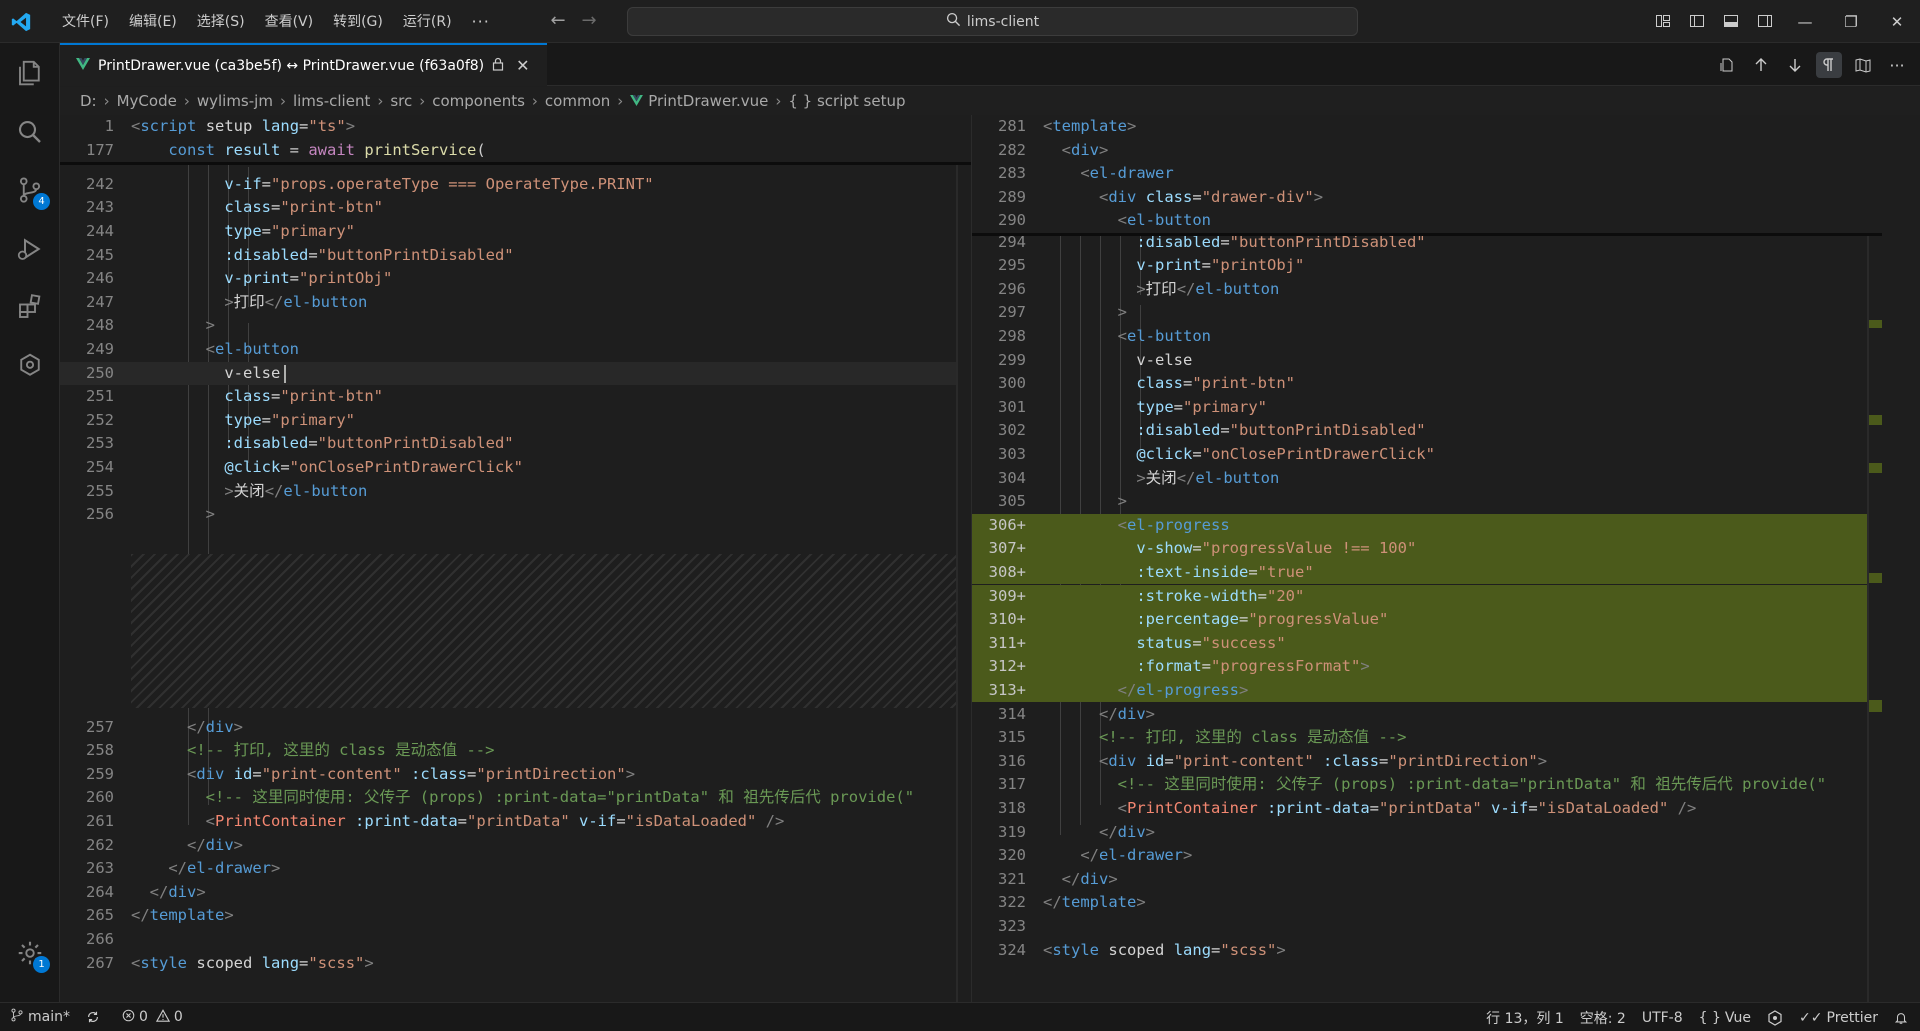  What do you see at coordinates (152, 1017) in the screenshot?
I see `problems-item: 0 0` at bounding box center [152, 1017].